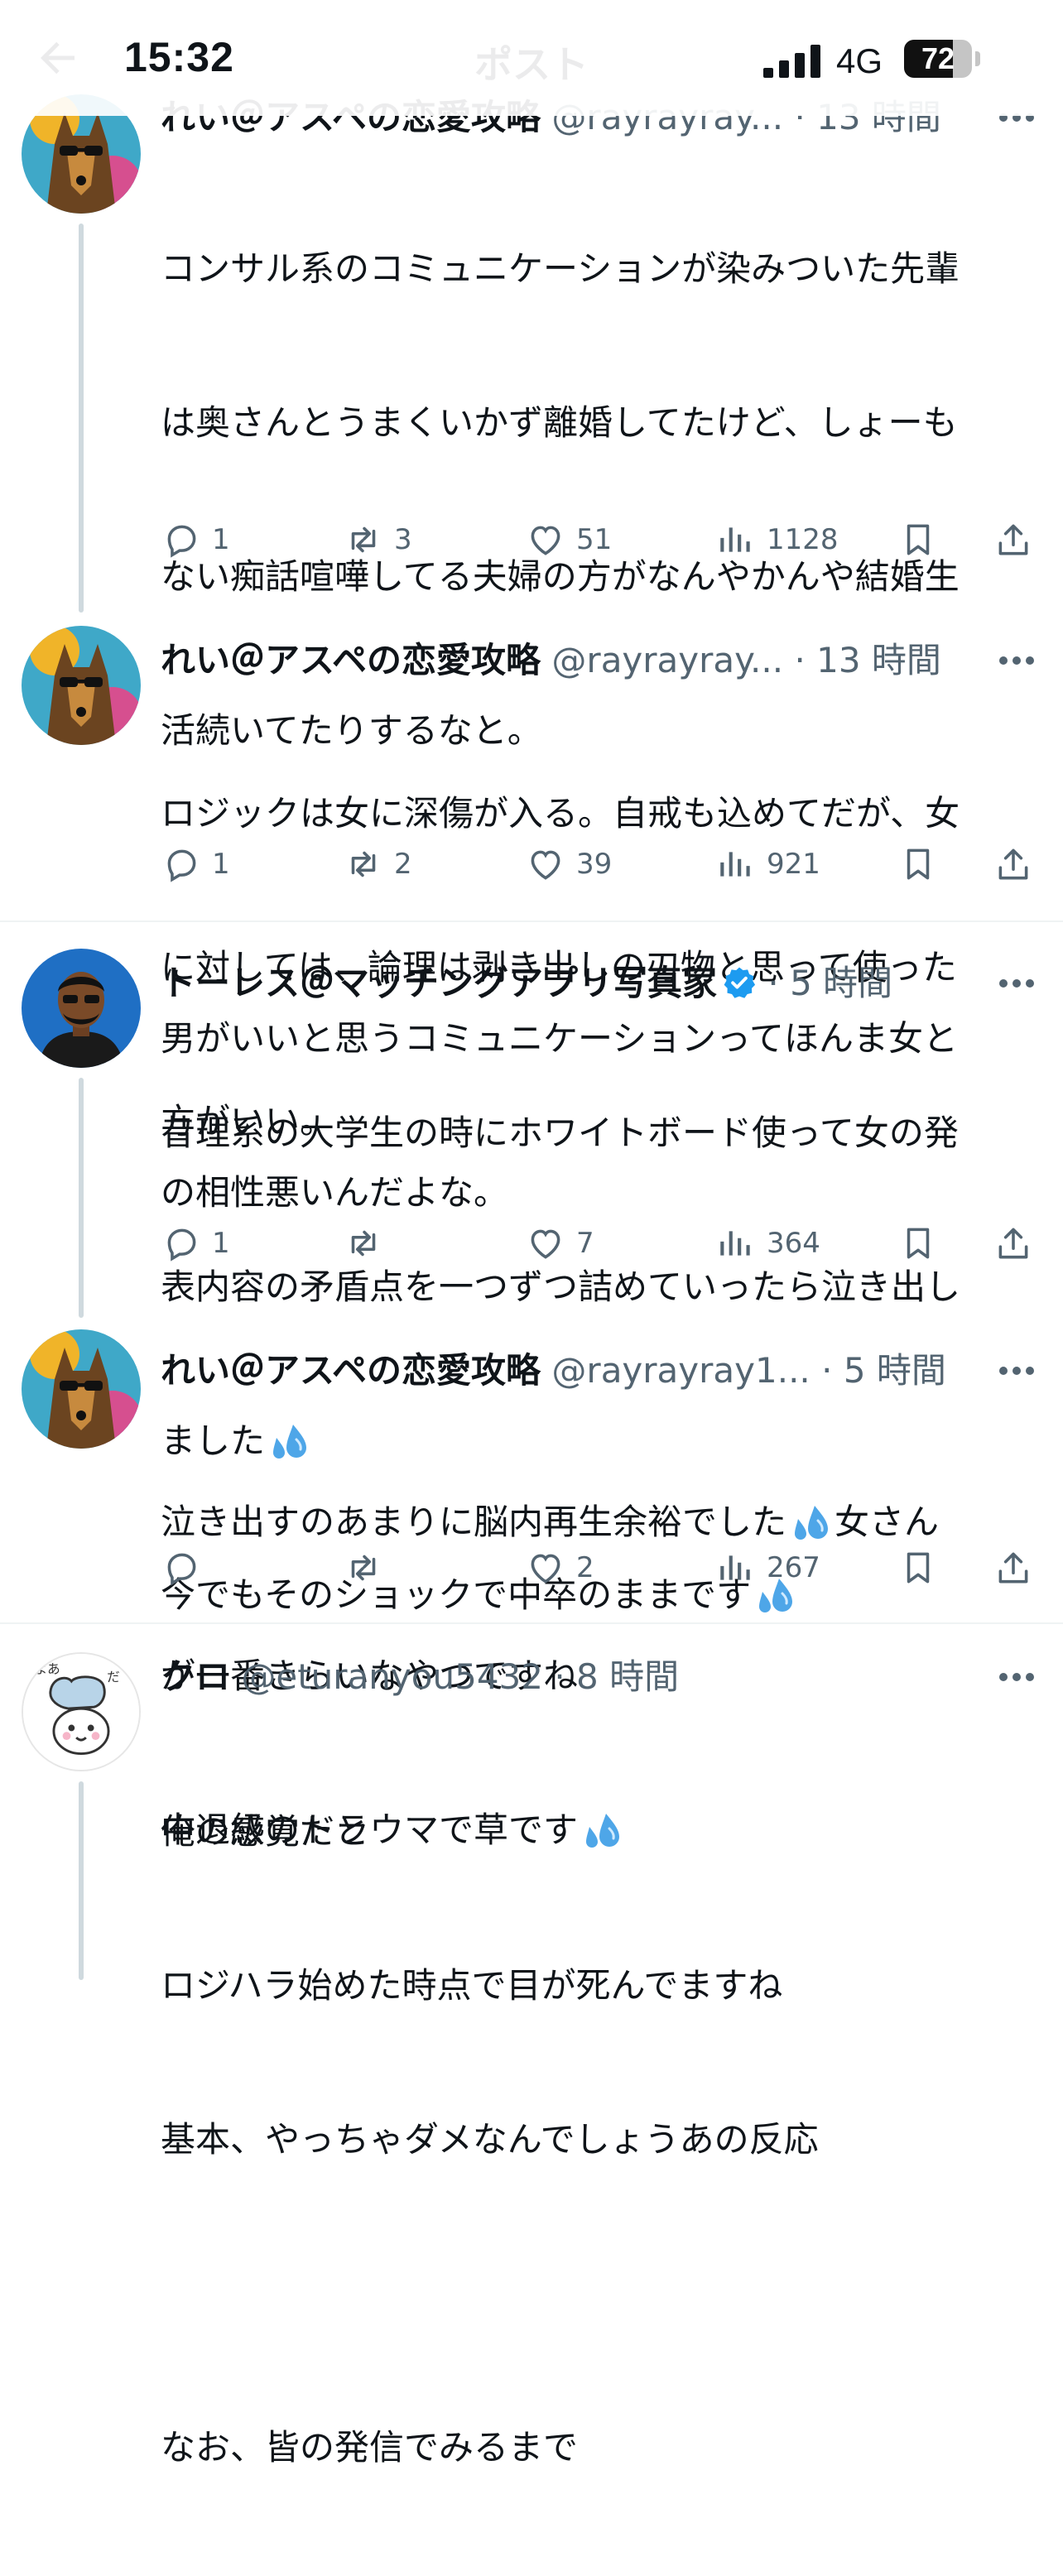  Describe the element at coordinates (377, 540) in the screenshot. I see `repost-button: 3` at that location.